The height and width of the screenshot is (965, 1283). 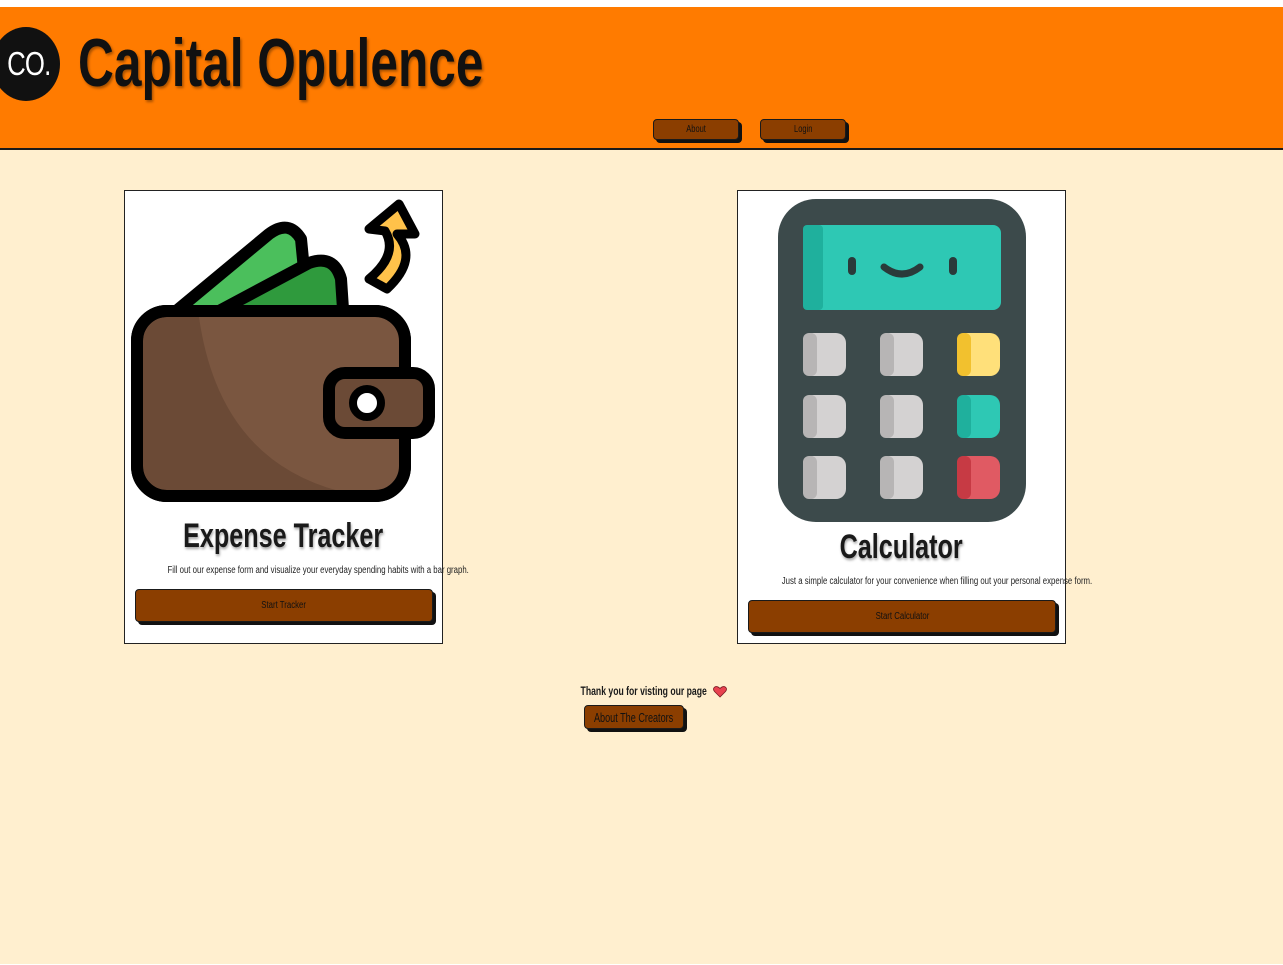 I want to click on about-nav-button: About, so click(x=696, y=129).